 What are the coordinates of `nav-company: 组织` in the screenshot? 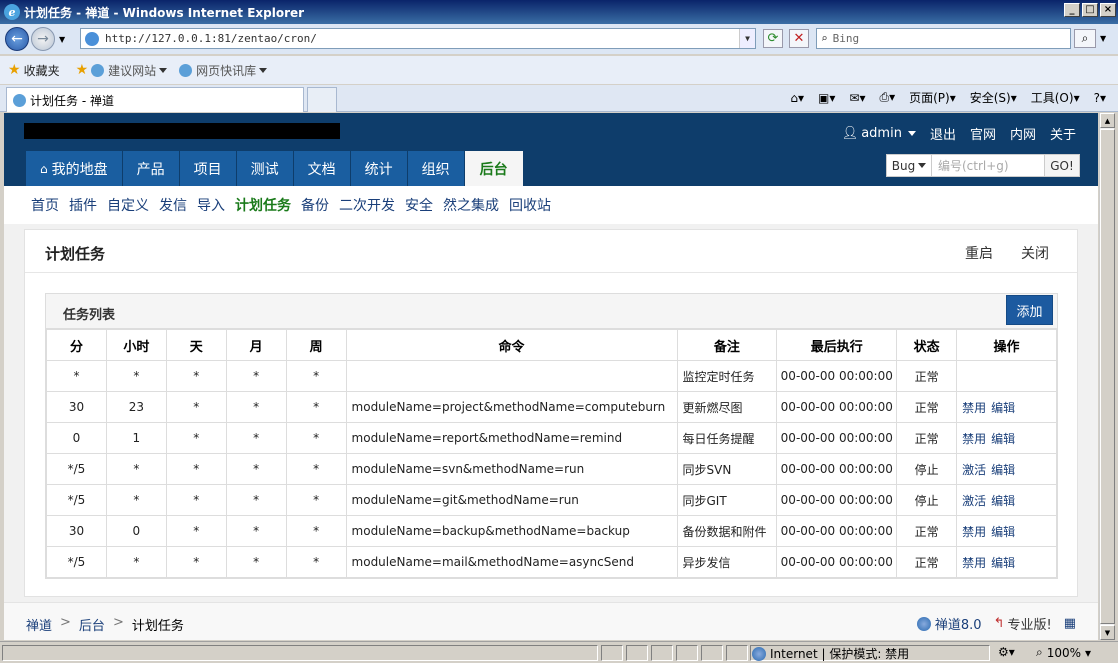 It's located at (436, 168).